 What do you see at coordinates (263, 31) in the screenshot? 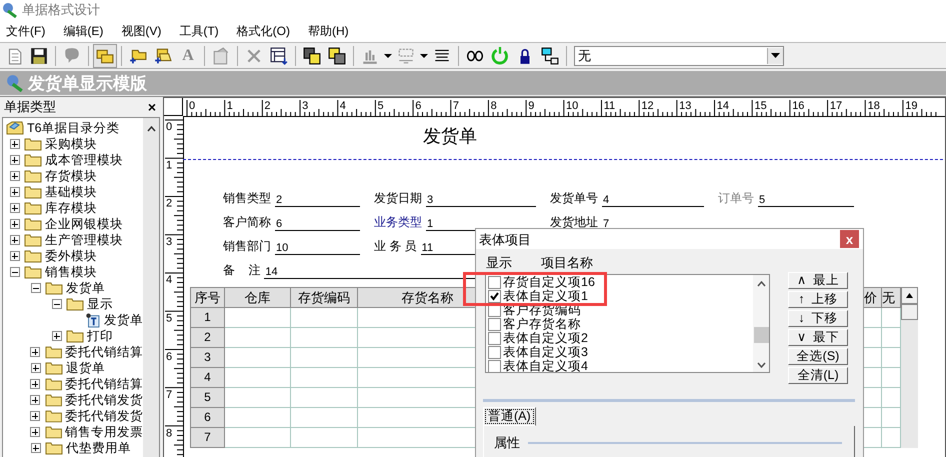
I see `menu-item: 格式化(O)` at bounding box center [263, 31].